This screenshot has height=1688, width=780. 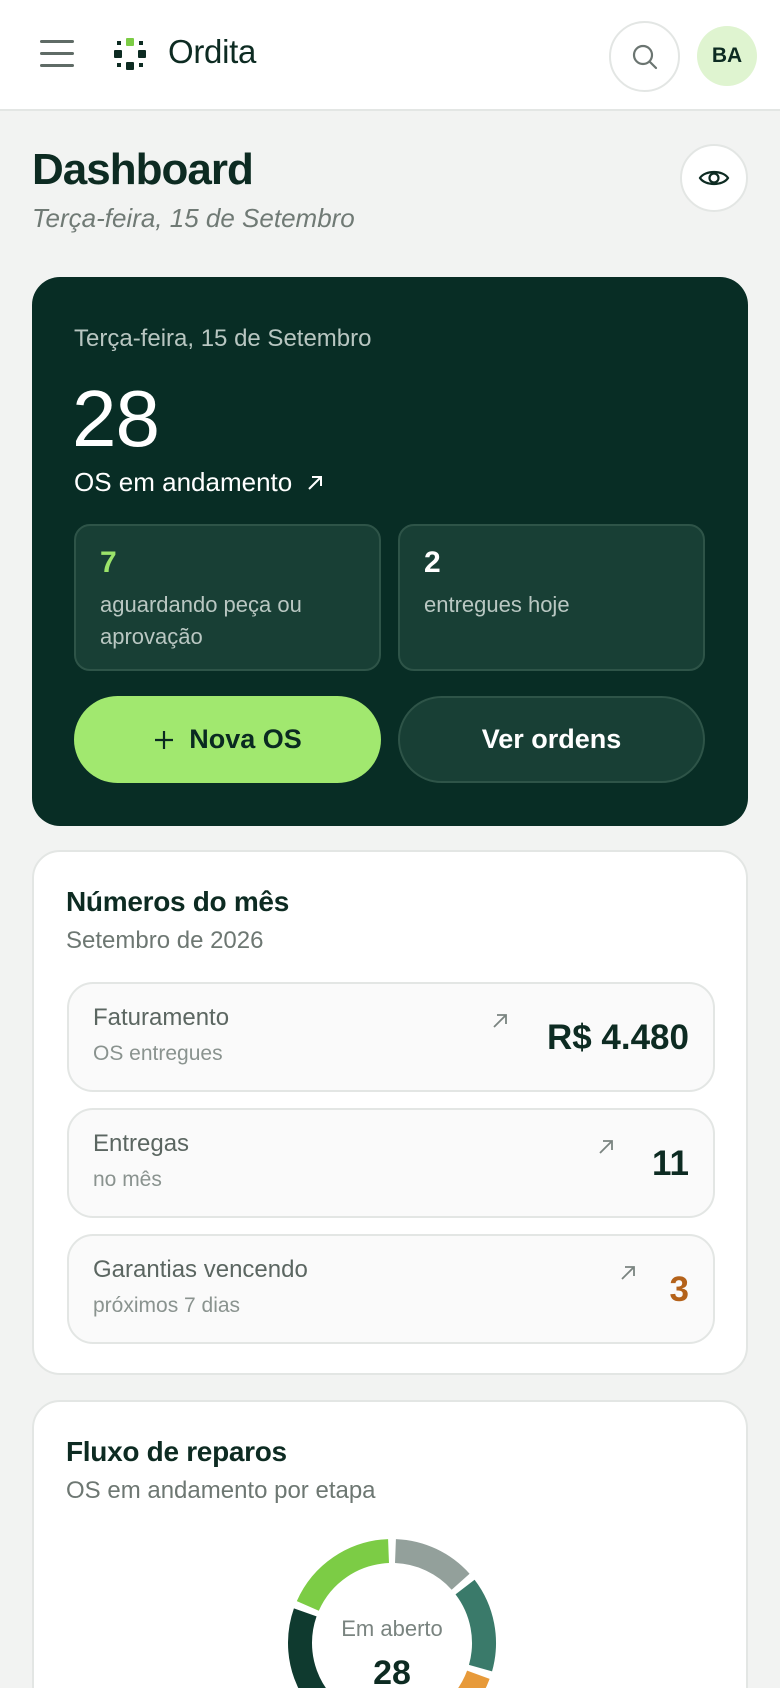 What do you see at coordinates (391, 1037) in the screenshot?
I see `revenue-stat: Faturamento OS entregues R$ 4.480` at bounding box center [391, 1037].